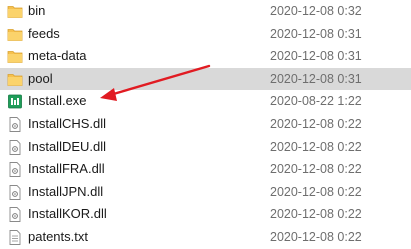 The image size is (411, 249). What do you see at coordinates (40, 78) in the screenshot?
I see `file-name: pool` at bounding box center [40, 78].